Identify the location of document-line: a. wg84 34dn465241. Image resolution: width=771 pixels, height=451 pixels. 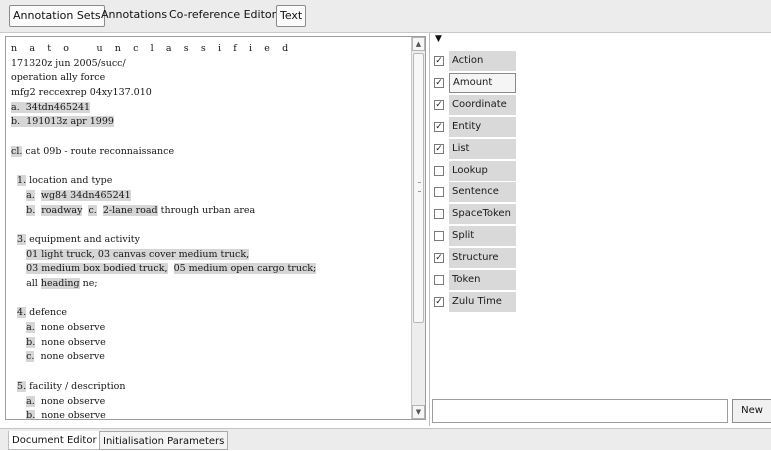
(211, 196).